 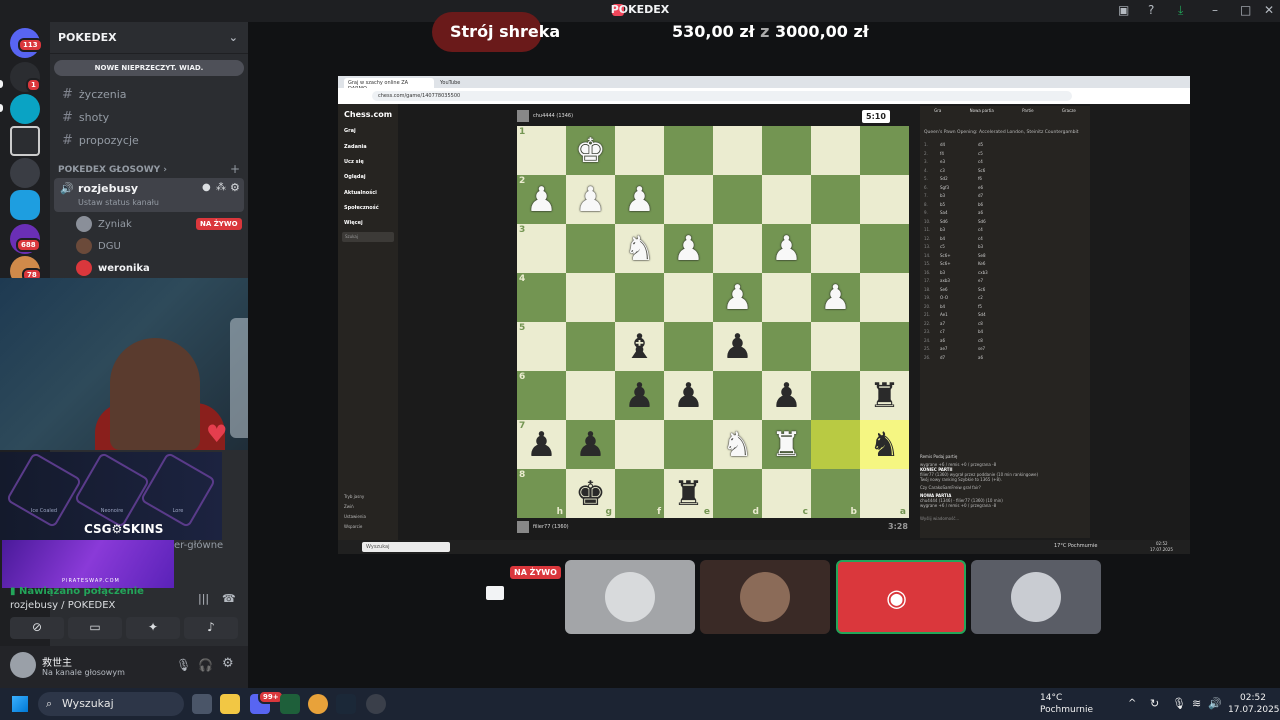 What do you see at coordinates (1254, 710) in the screenshot?
I see `clock-date: 17.07.2025` at bounding box center [1254, 710].